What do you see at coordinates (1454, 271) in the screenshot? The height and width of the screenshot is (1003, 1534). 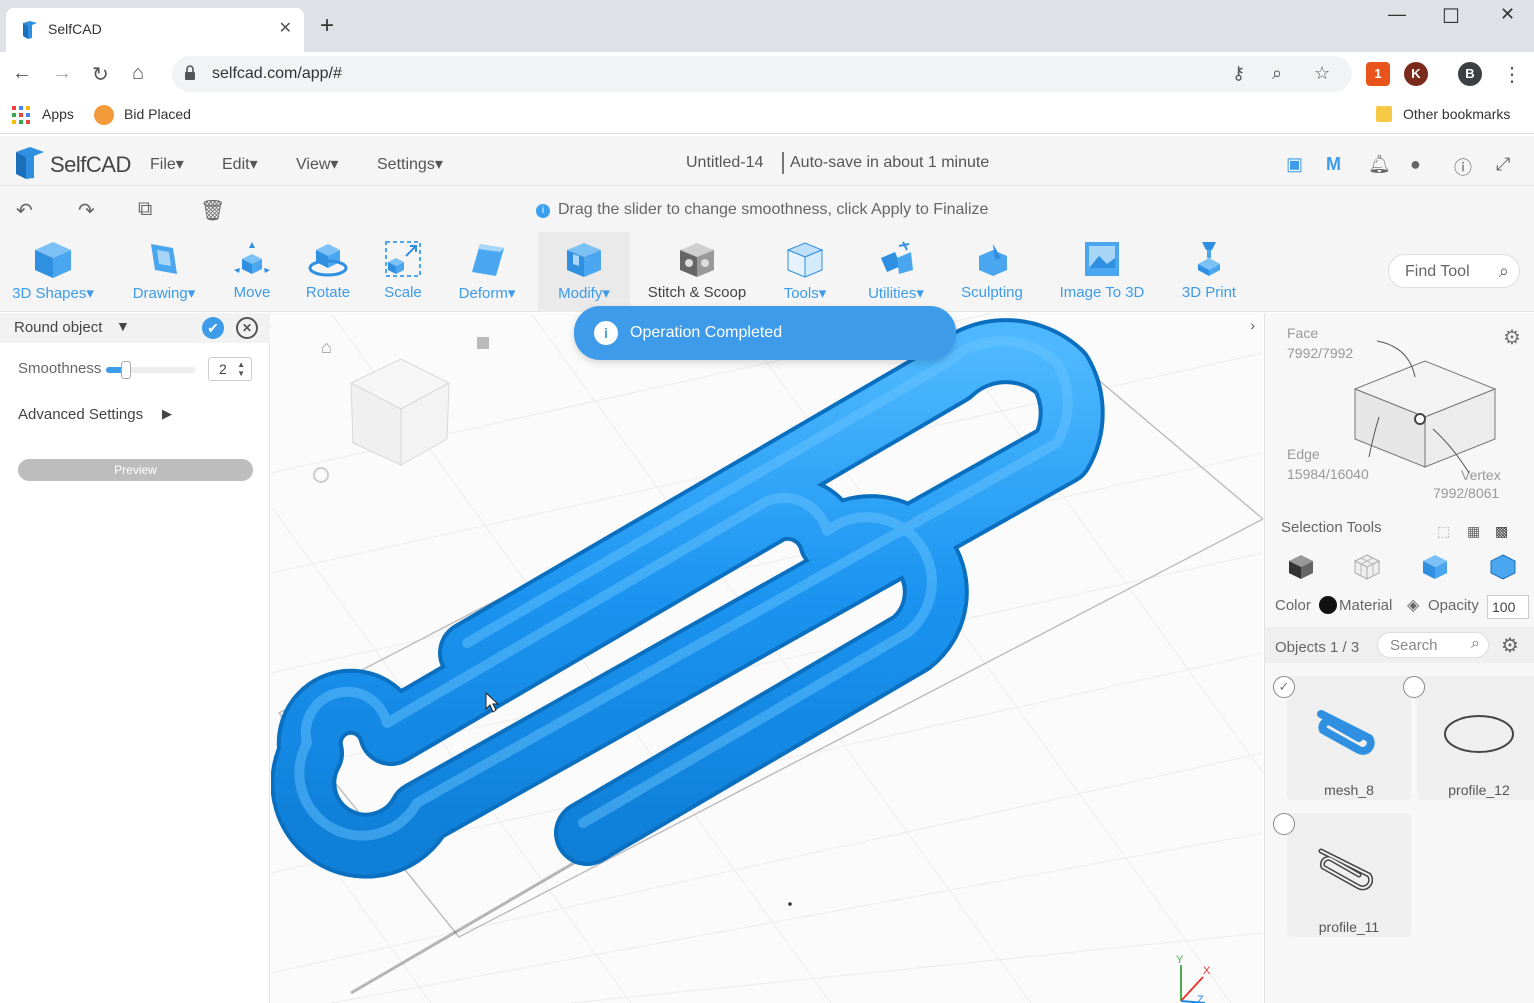 I see `find-tool-input: Find Tool ⌕` at bounding box center [1454, 271].